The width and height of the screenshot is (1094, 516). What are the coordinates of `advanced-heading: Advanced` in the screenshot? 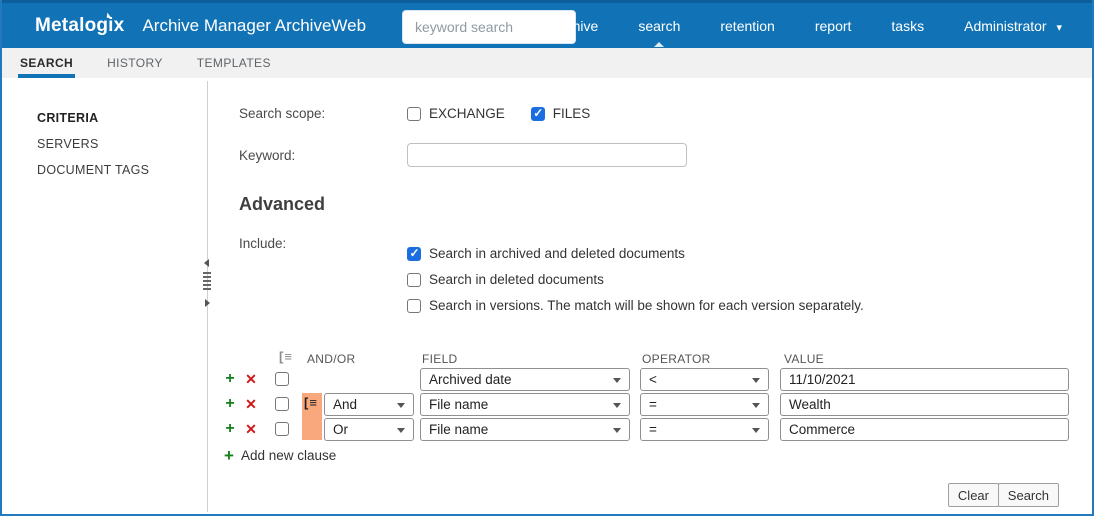 It's located at (282, 204).